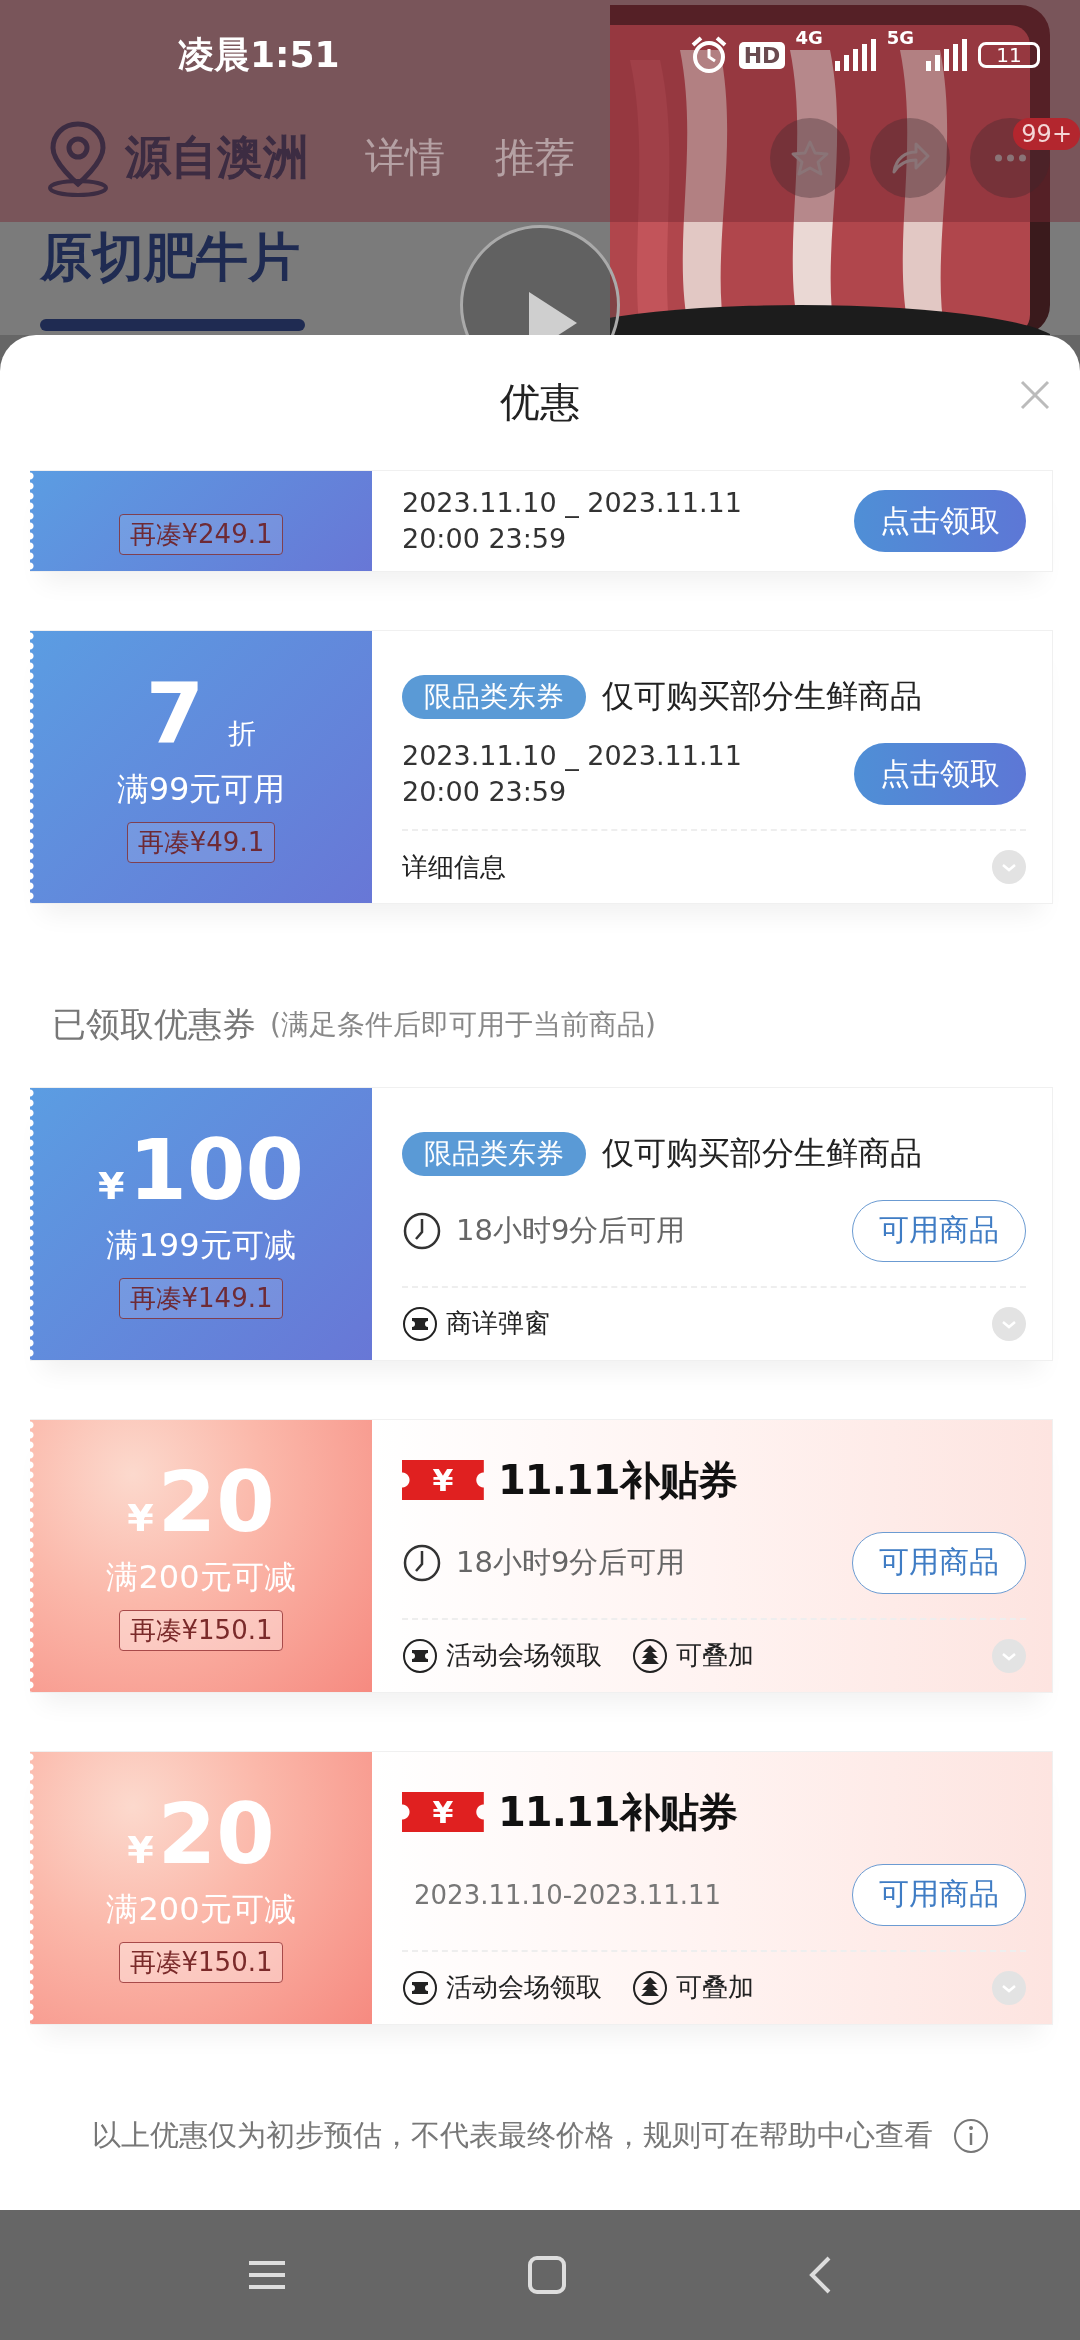  Describe the element at coordinates (1009, 55) in the screenshot. I see `battery-level: 11` at that location.